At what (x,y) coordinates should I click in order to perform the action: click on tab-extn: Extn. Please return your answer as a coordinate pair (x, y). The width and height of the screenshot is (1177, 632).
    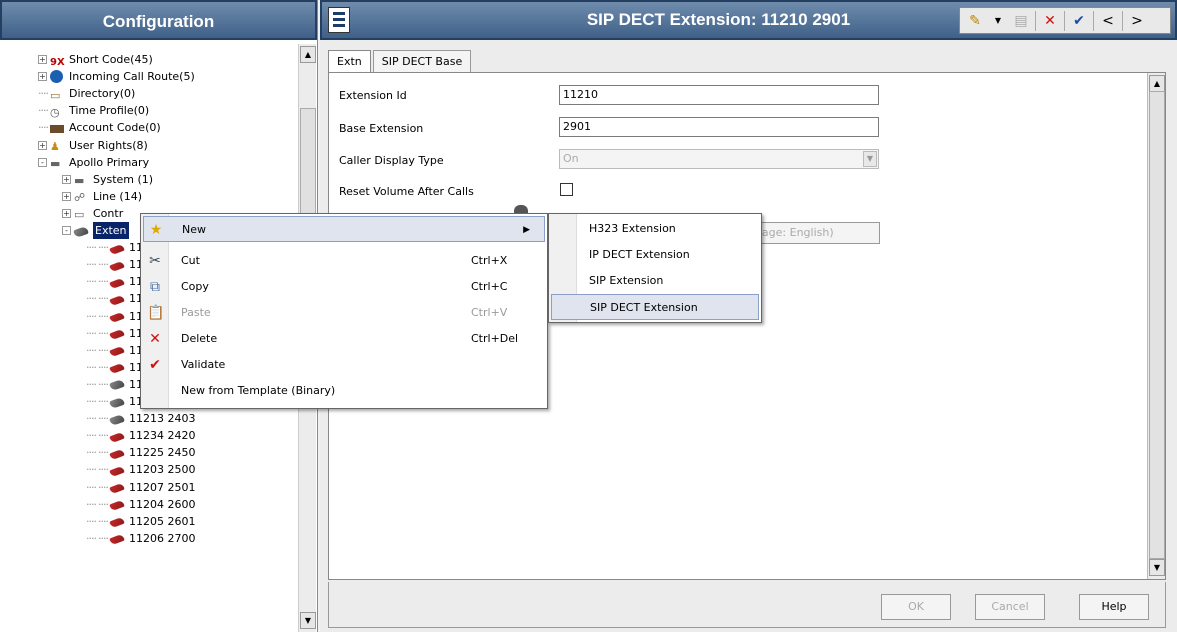
    Looking at the image, I should click on (349, 62).